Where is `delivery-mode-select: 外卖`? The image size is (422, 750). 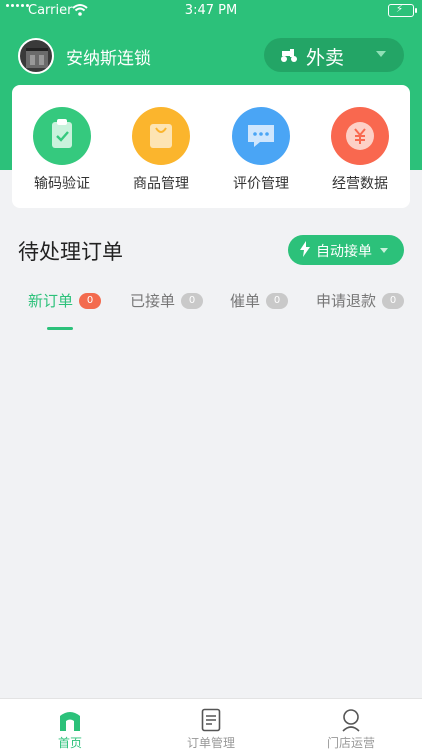
delivery-mode-select: 外卖 is located at coordinates (334, 55).